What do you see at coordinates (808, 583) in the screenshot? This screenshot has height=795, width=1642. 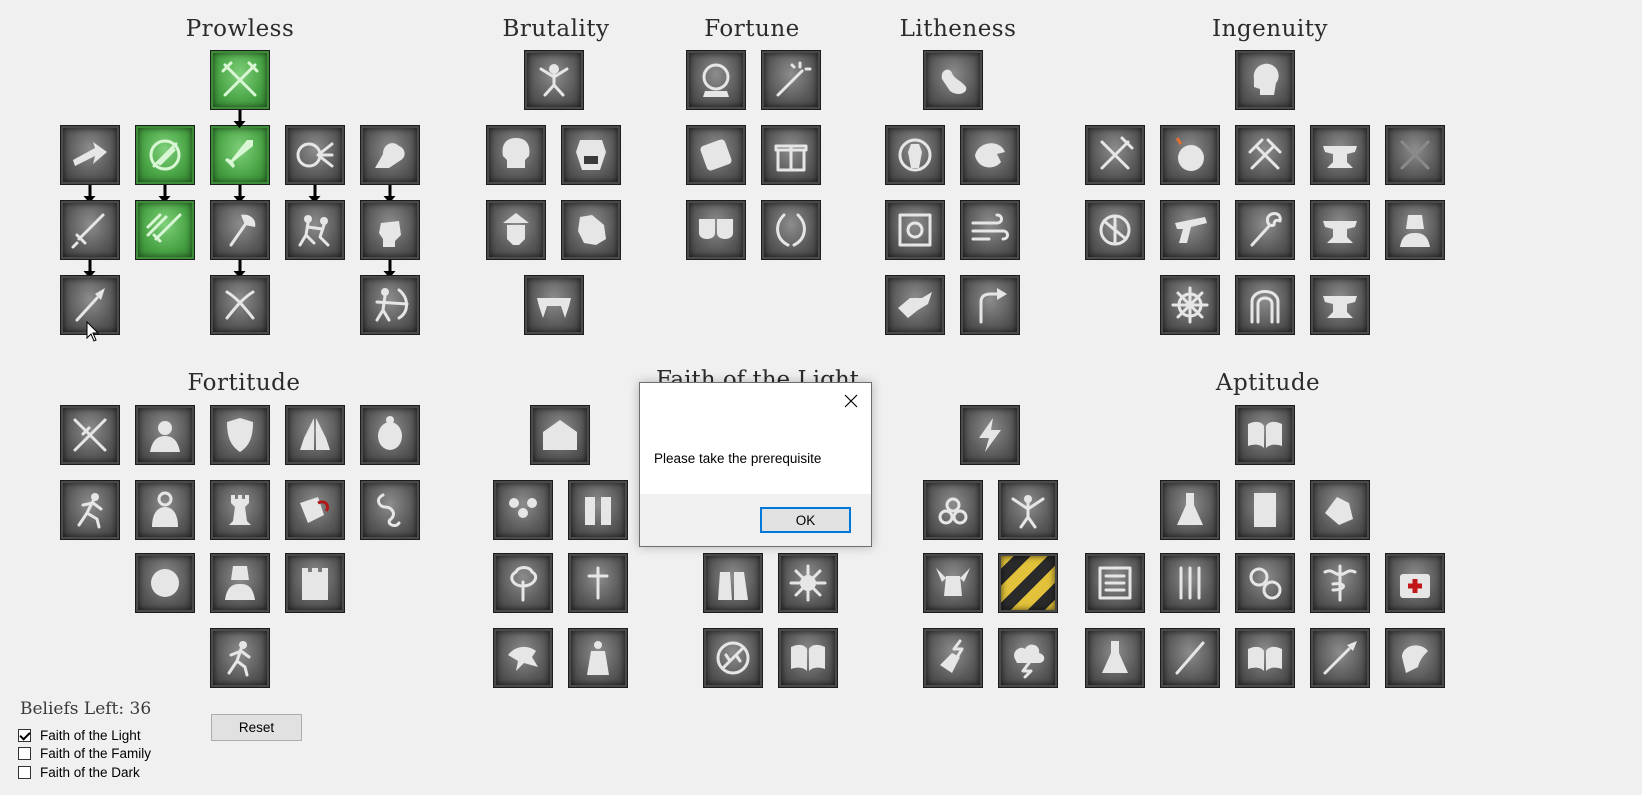 I see `burst-tile` at bounding box center [808, 583].